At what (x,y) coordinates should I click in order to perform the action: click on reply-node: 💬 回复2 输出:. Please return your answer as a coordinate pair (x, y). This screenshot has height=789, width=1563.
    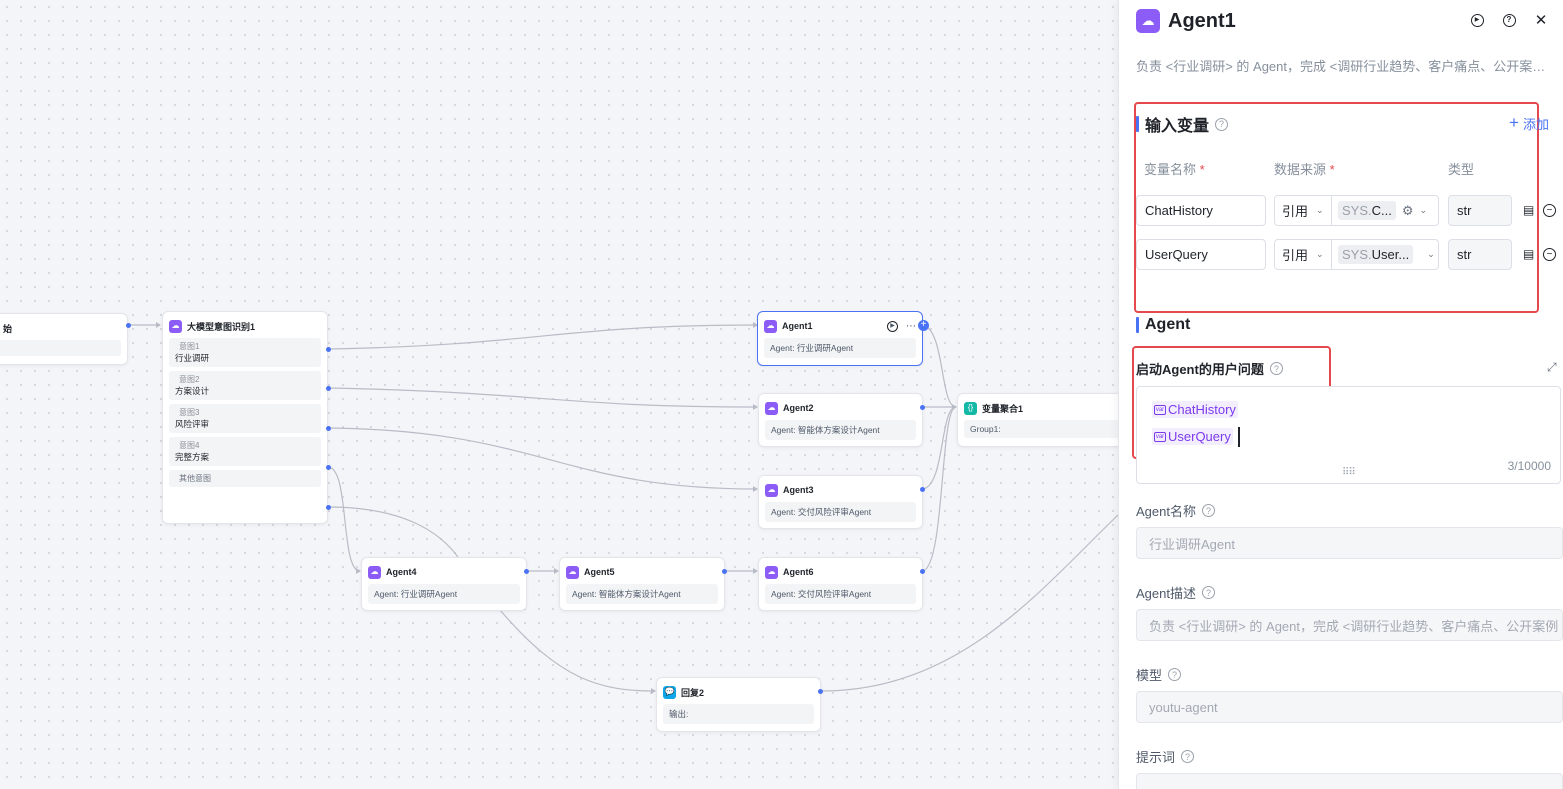
    Looking at the image, I should click on (738, 704).